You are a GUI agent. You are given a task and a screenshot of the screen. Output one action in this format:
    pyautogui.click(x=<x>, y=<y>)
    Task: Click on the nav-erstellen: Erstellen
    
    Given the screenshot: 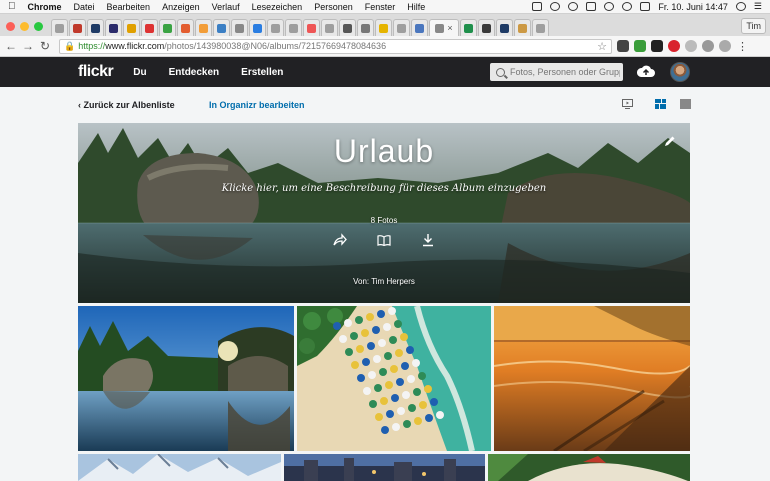 What is the action you would take?
    pyautogui.click(x=262, y=72)
    